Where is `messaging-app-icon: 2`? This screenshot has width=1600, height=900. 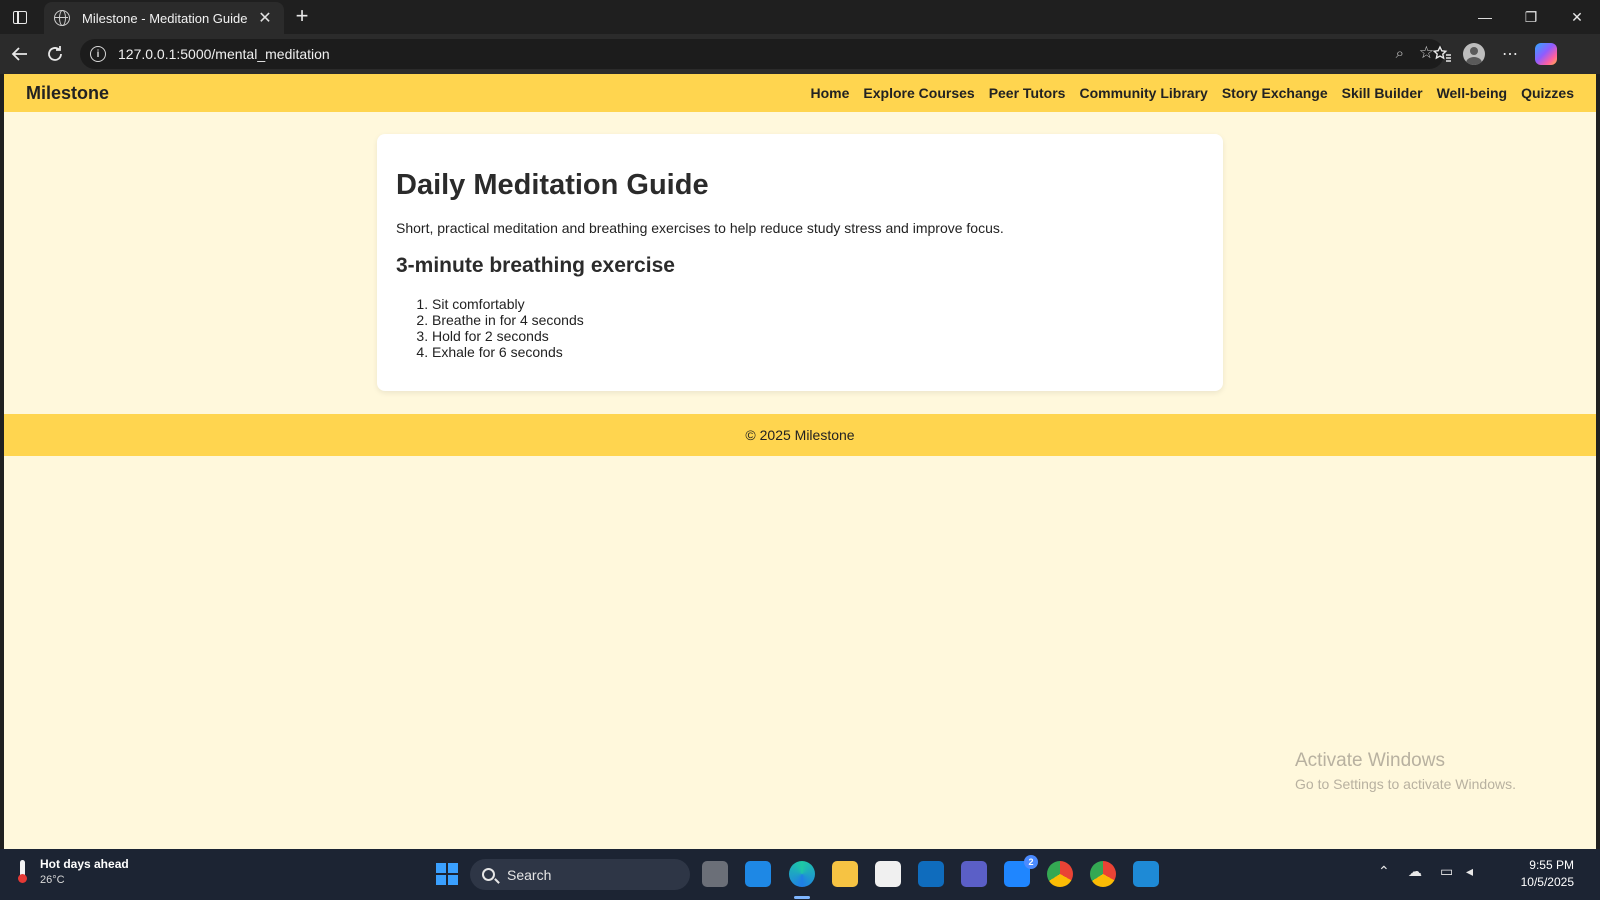 messaging-app-icon: 2 is located at coordinates (1021, 871).